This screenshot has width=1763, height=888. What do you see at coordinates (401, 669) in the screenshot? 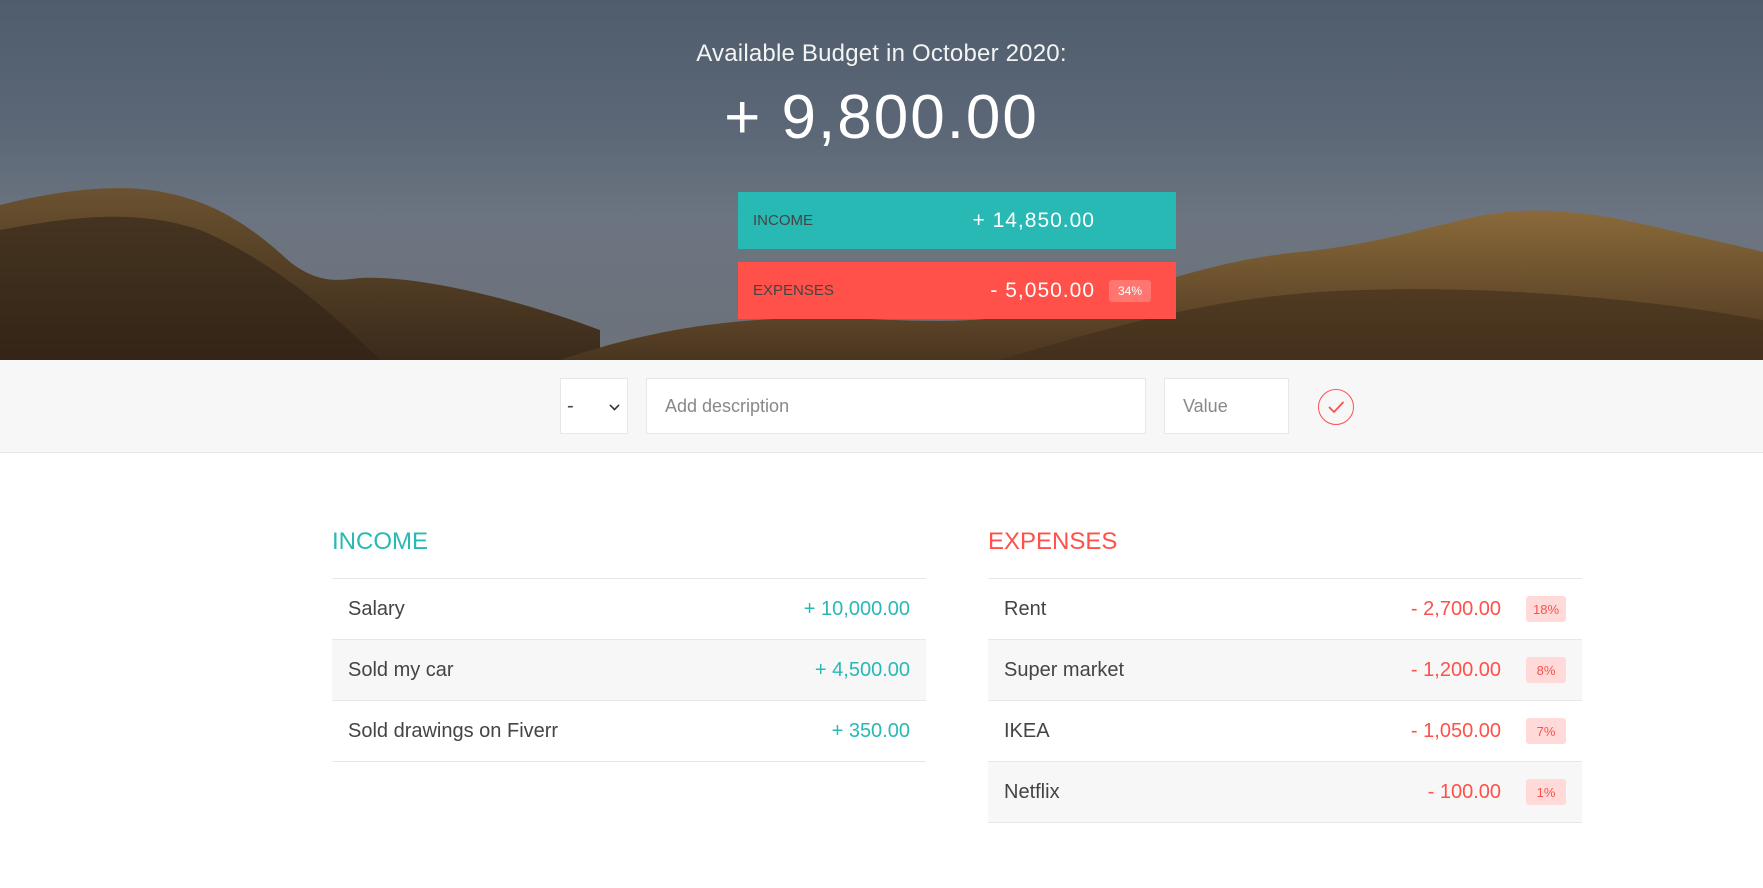
I see `income-item-description: Sold my car` at bounding box center [401, 669].